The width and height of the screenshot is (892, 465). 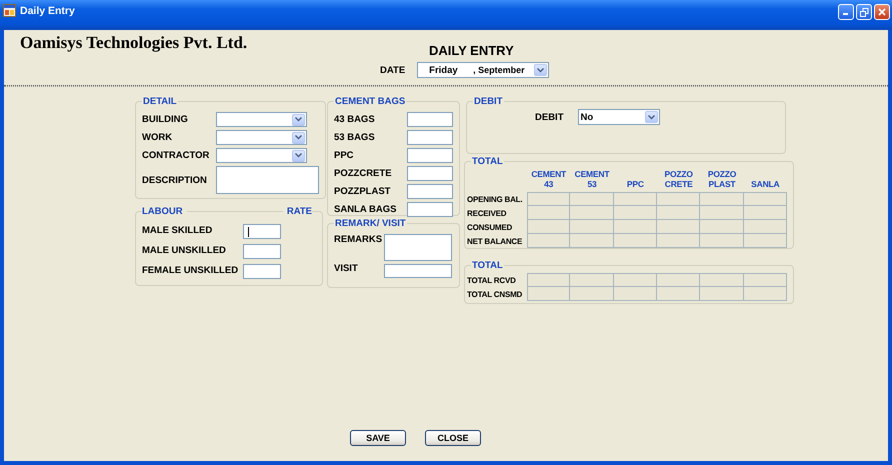 What do you see at coordinates (354, 137) in the screenshot?
I see `field-label: 53 BAGS` at bounding box center [354, 137].